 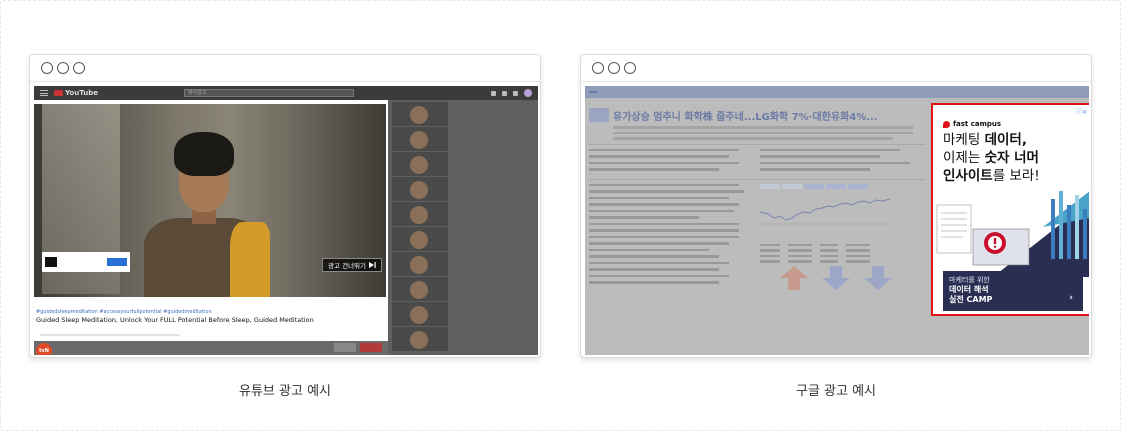 What do you see at coordinates (44, 349) in the screenshot?
I see `channel-avatar: tvN` at bounding box center [44, 349].